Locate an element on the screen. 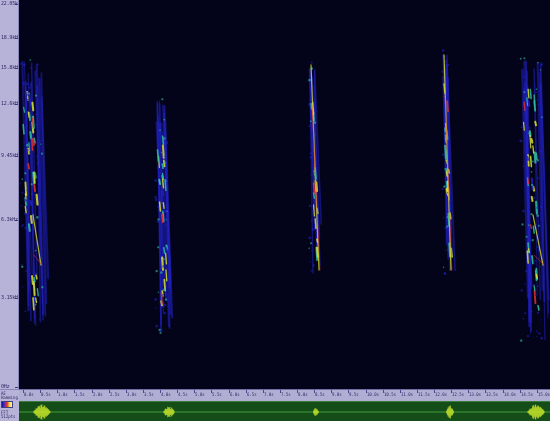 This screenshot has height=421, width=550. time-label: 1.5s is located at coordinates (80, 394).